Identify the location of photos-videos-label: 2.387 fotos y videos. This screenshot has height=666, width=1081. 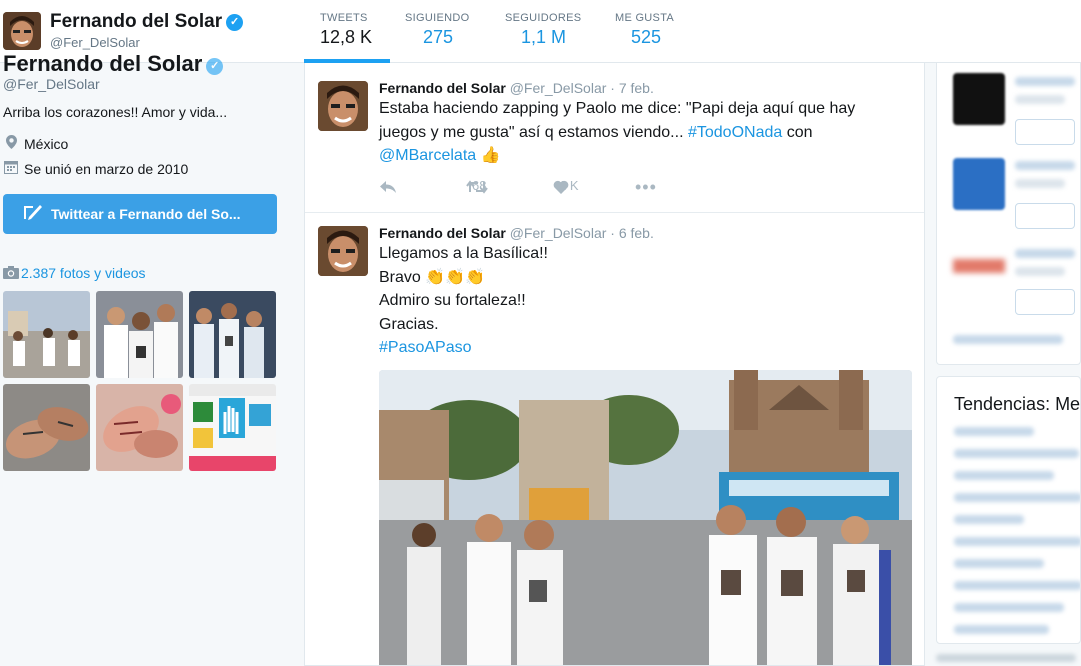
(83, 273).